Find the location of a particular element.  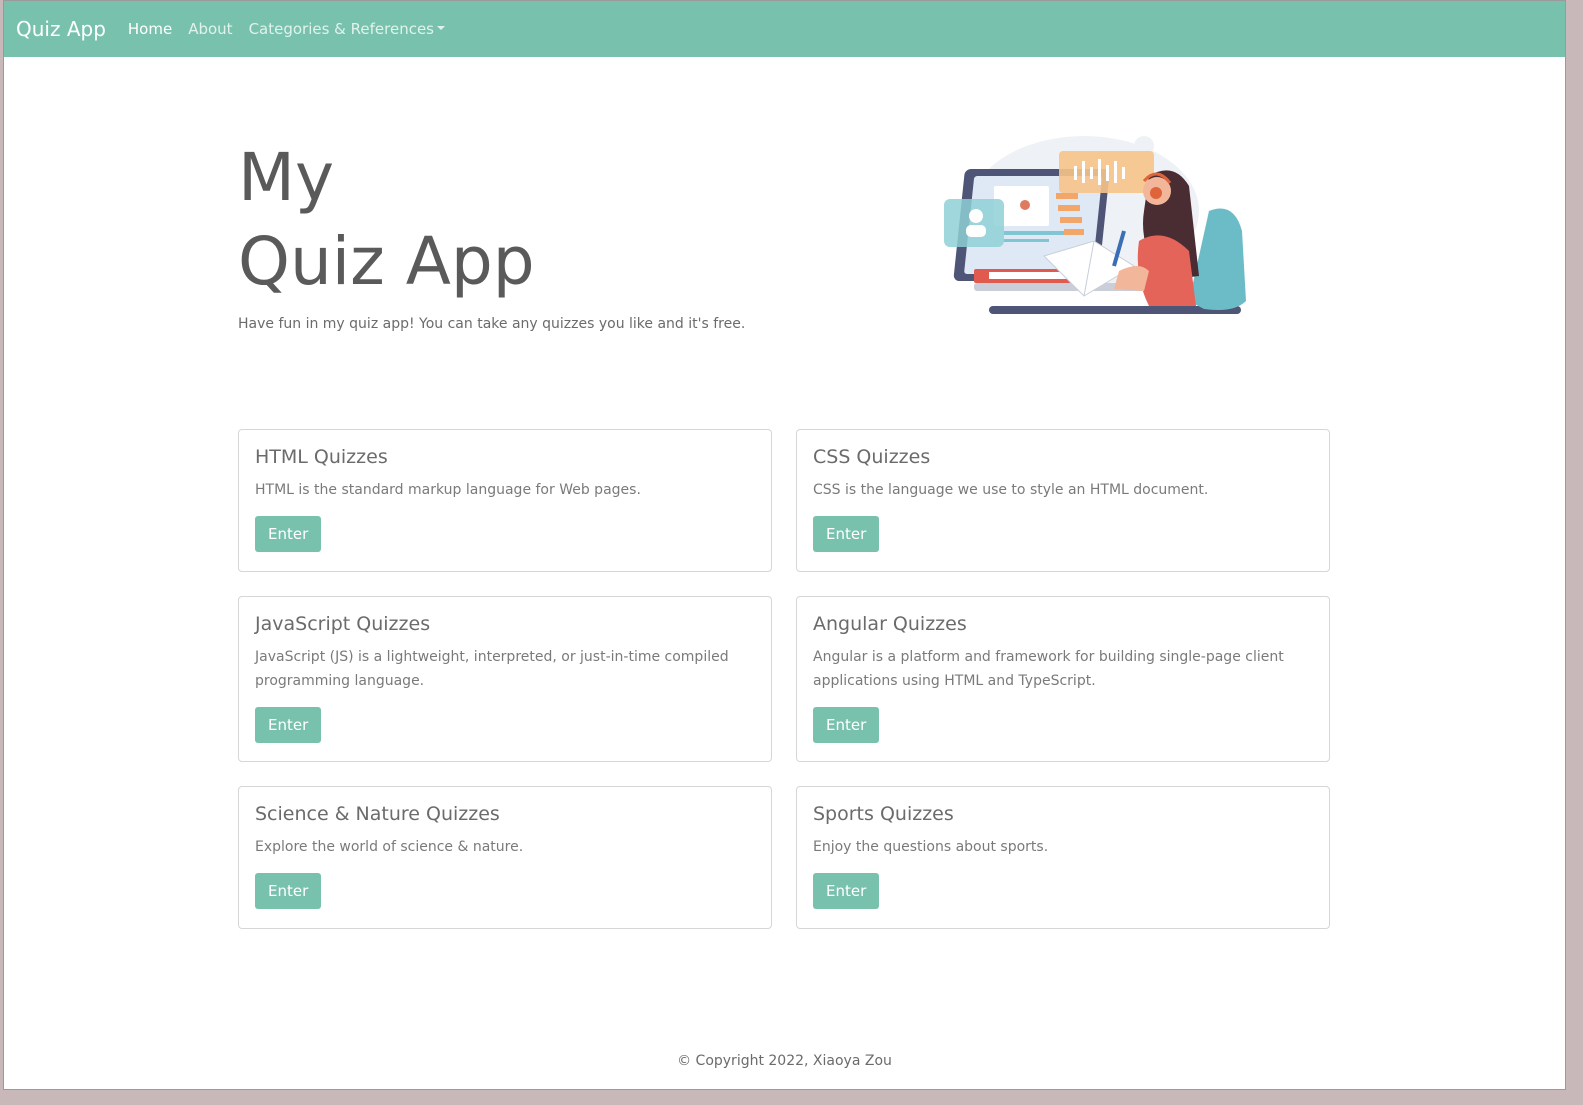

card-title: Sports Quizzes is located at coordinates (883, 814).